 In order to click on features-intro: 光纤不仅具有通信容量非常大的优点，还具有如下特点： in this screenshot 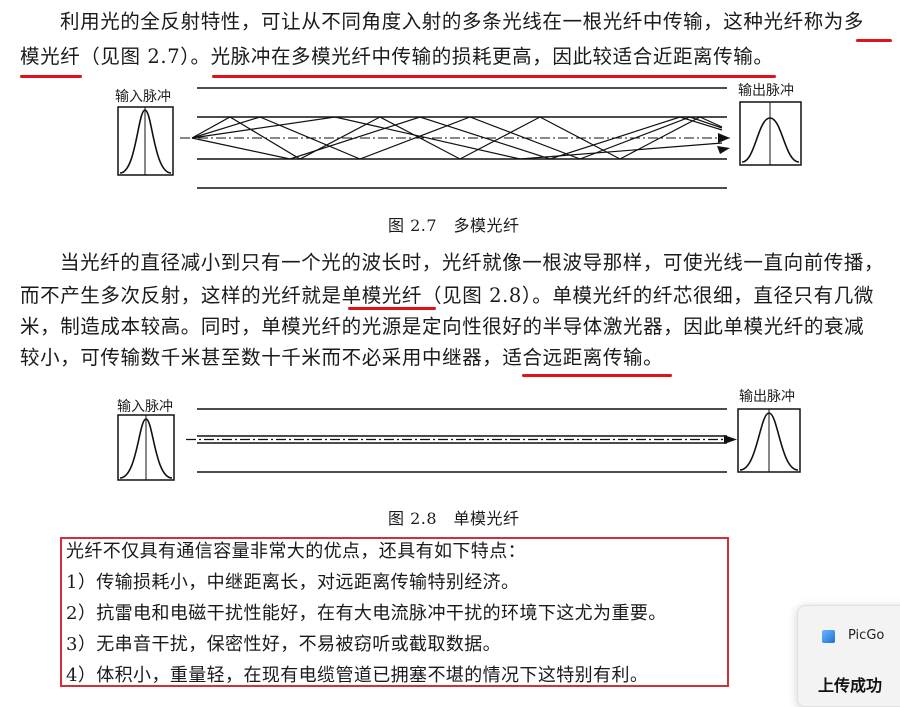, I will do `click(296, 551)`.